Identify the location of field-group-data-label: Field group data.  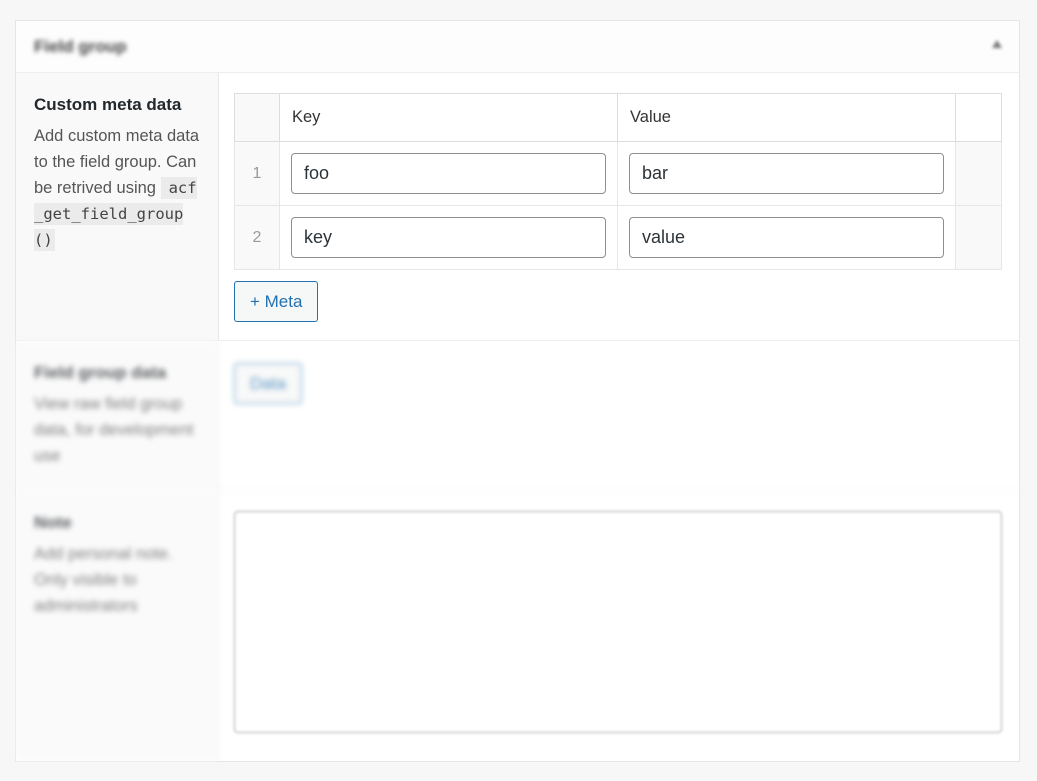
(100, 372).